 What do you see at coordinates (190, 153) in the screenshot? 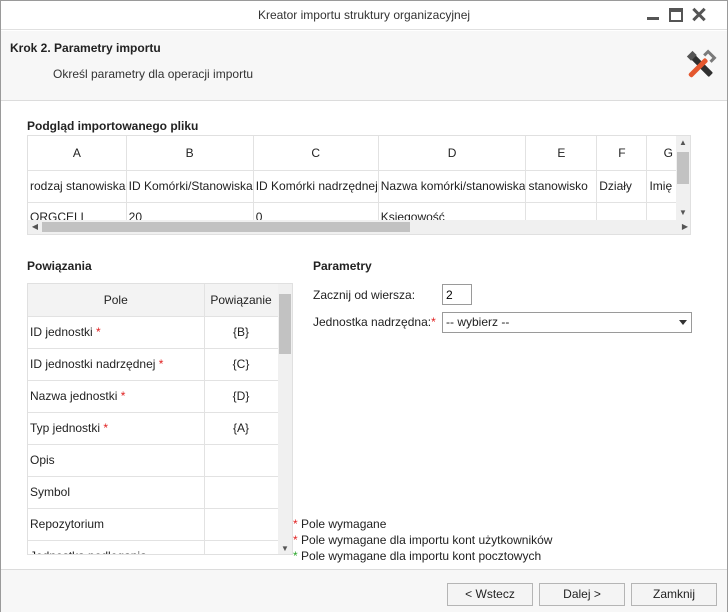
I see `column-header: B` at bounding box center [190, 153].